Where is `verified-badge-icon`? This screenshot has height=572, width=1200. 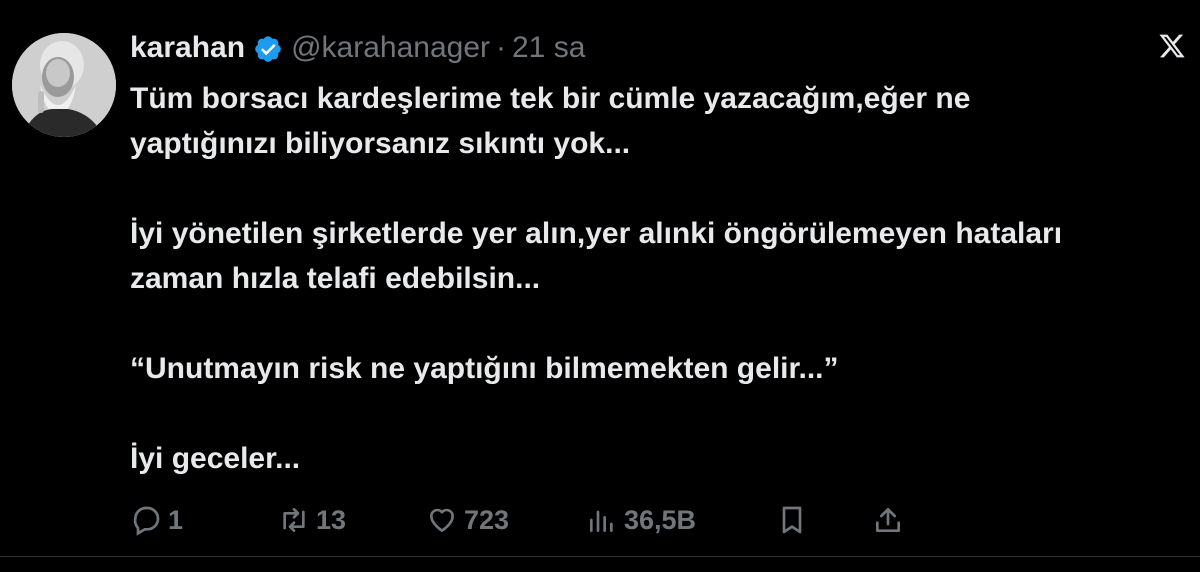
verified-badge-icon is located at coordinates (268, 48).